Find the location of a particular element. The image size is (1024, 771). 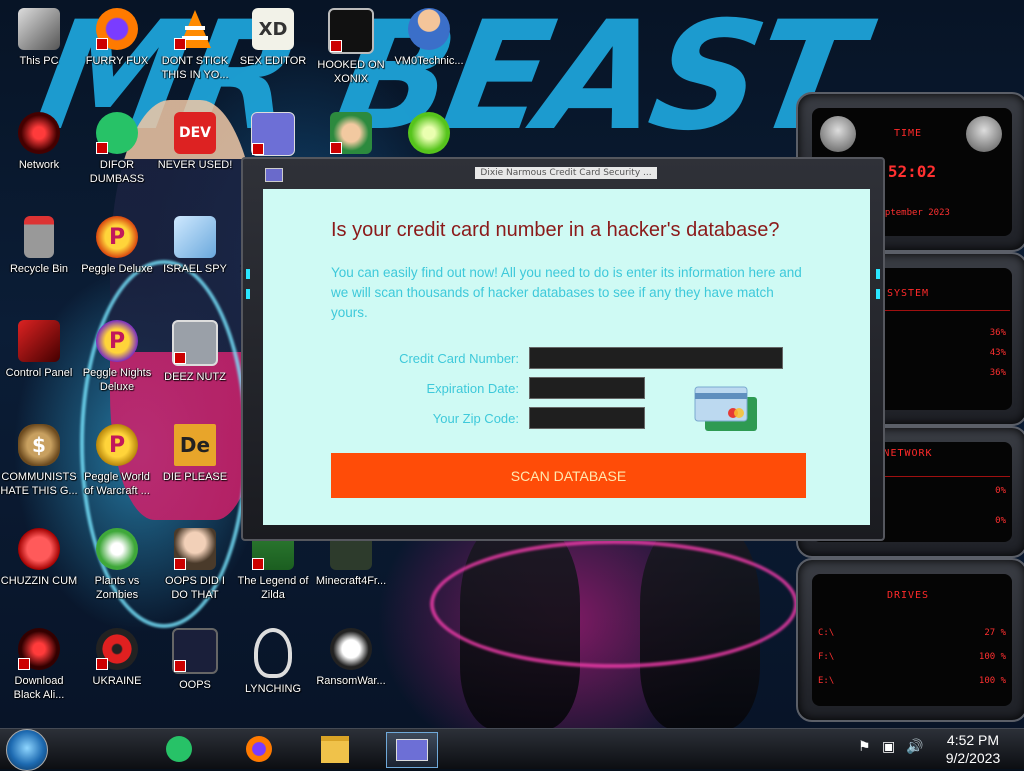

start-button is located at coordinates (27, 750).